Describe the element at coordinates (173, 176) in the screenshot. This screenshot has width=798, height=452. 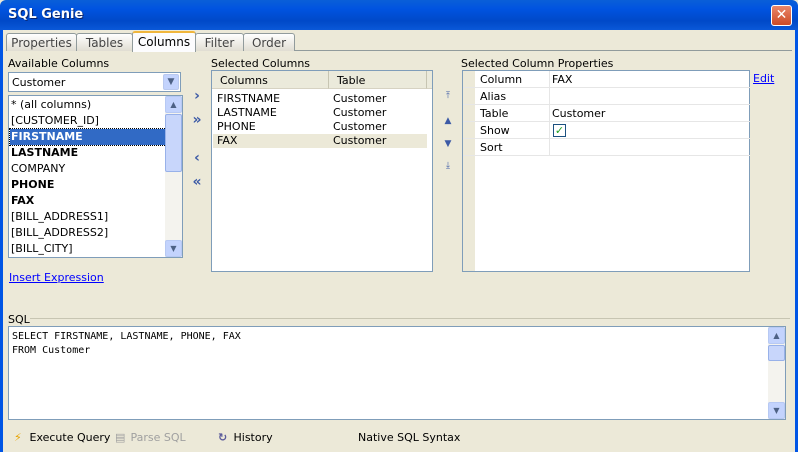
I see `available-columns-scrollbar: ▲ ▼` at that location.